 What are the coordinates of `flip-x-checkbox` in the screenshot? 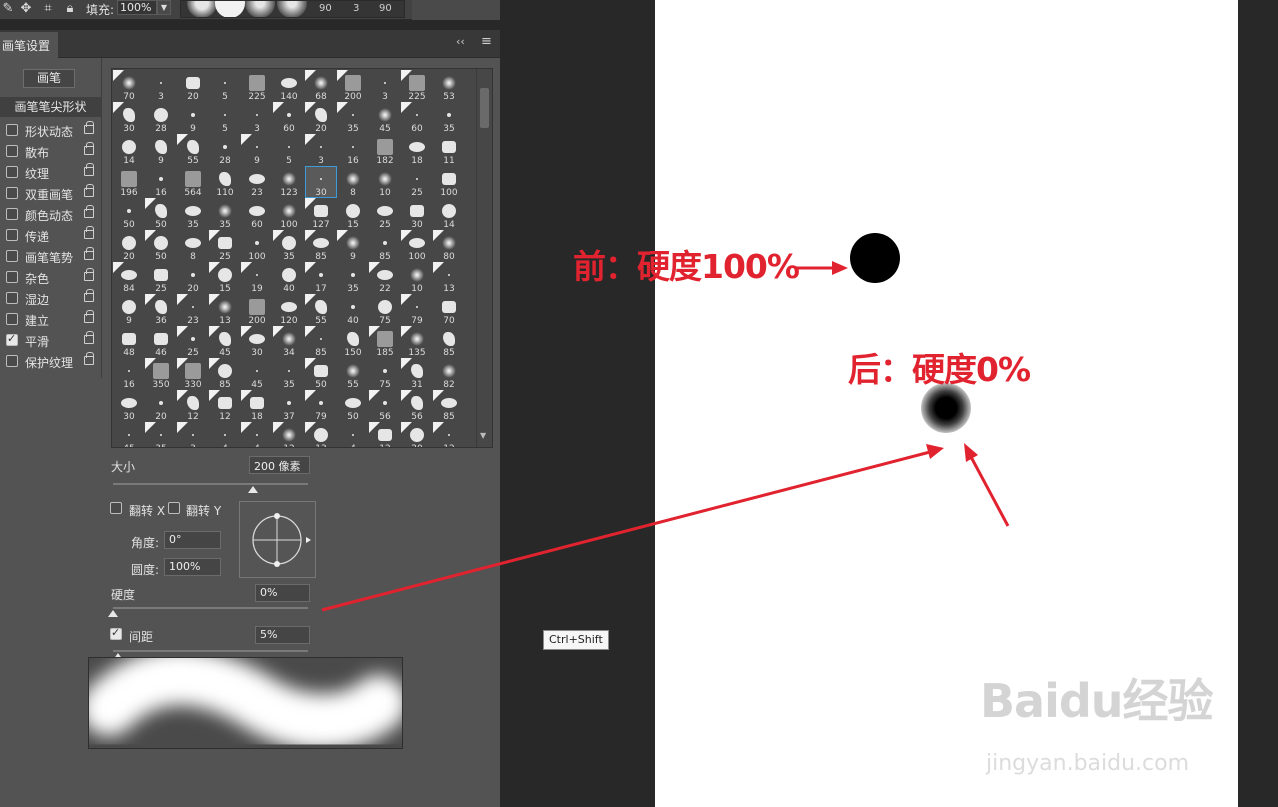 It's located at (116, 508).